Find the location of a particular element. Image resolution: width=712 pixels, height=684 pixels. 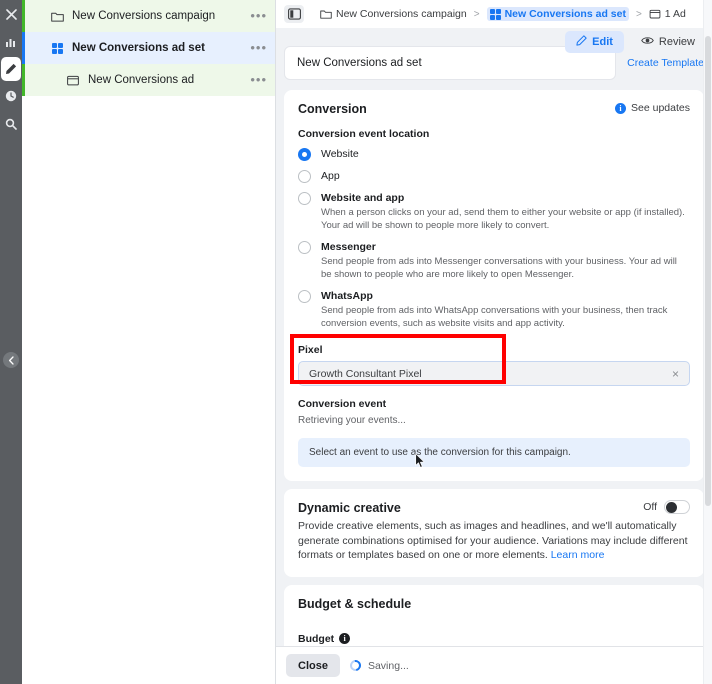

close-button: Close is located at coordinates (313, 665).